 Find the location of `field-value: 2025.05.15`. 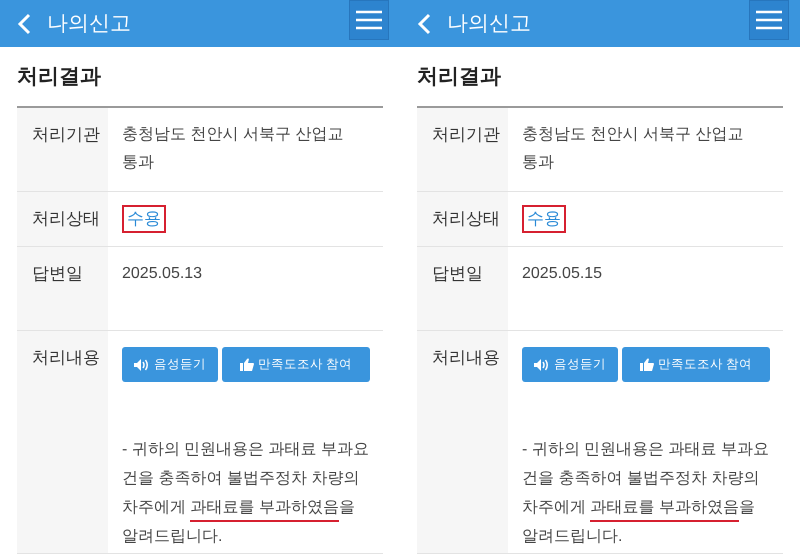

field-value: 2025.05.15 is located at coordinates (563, 274).